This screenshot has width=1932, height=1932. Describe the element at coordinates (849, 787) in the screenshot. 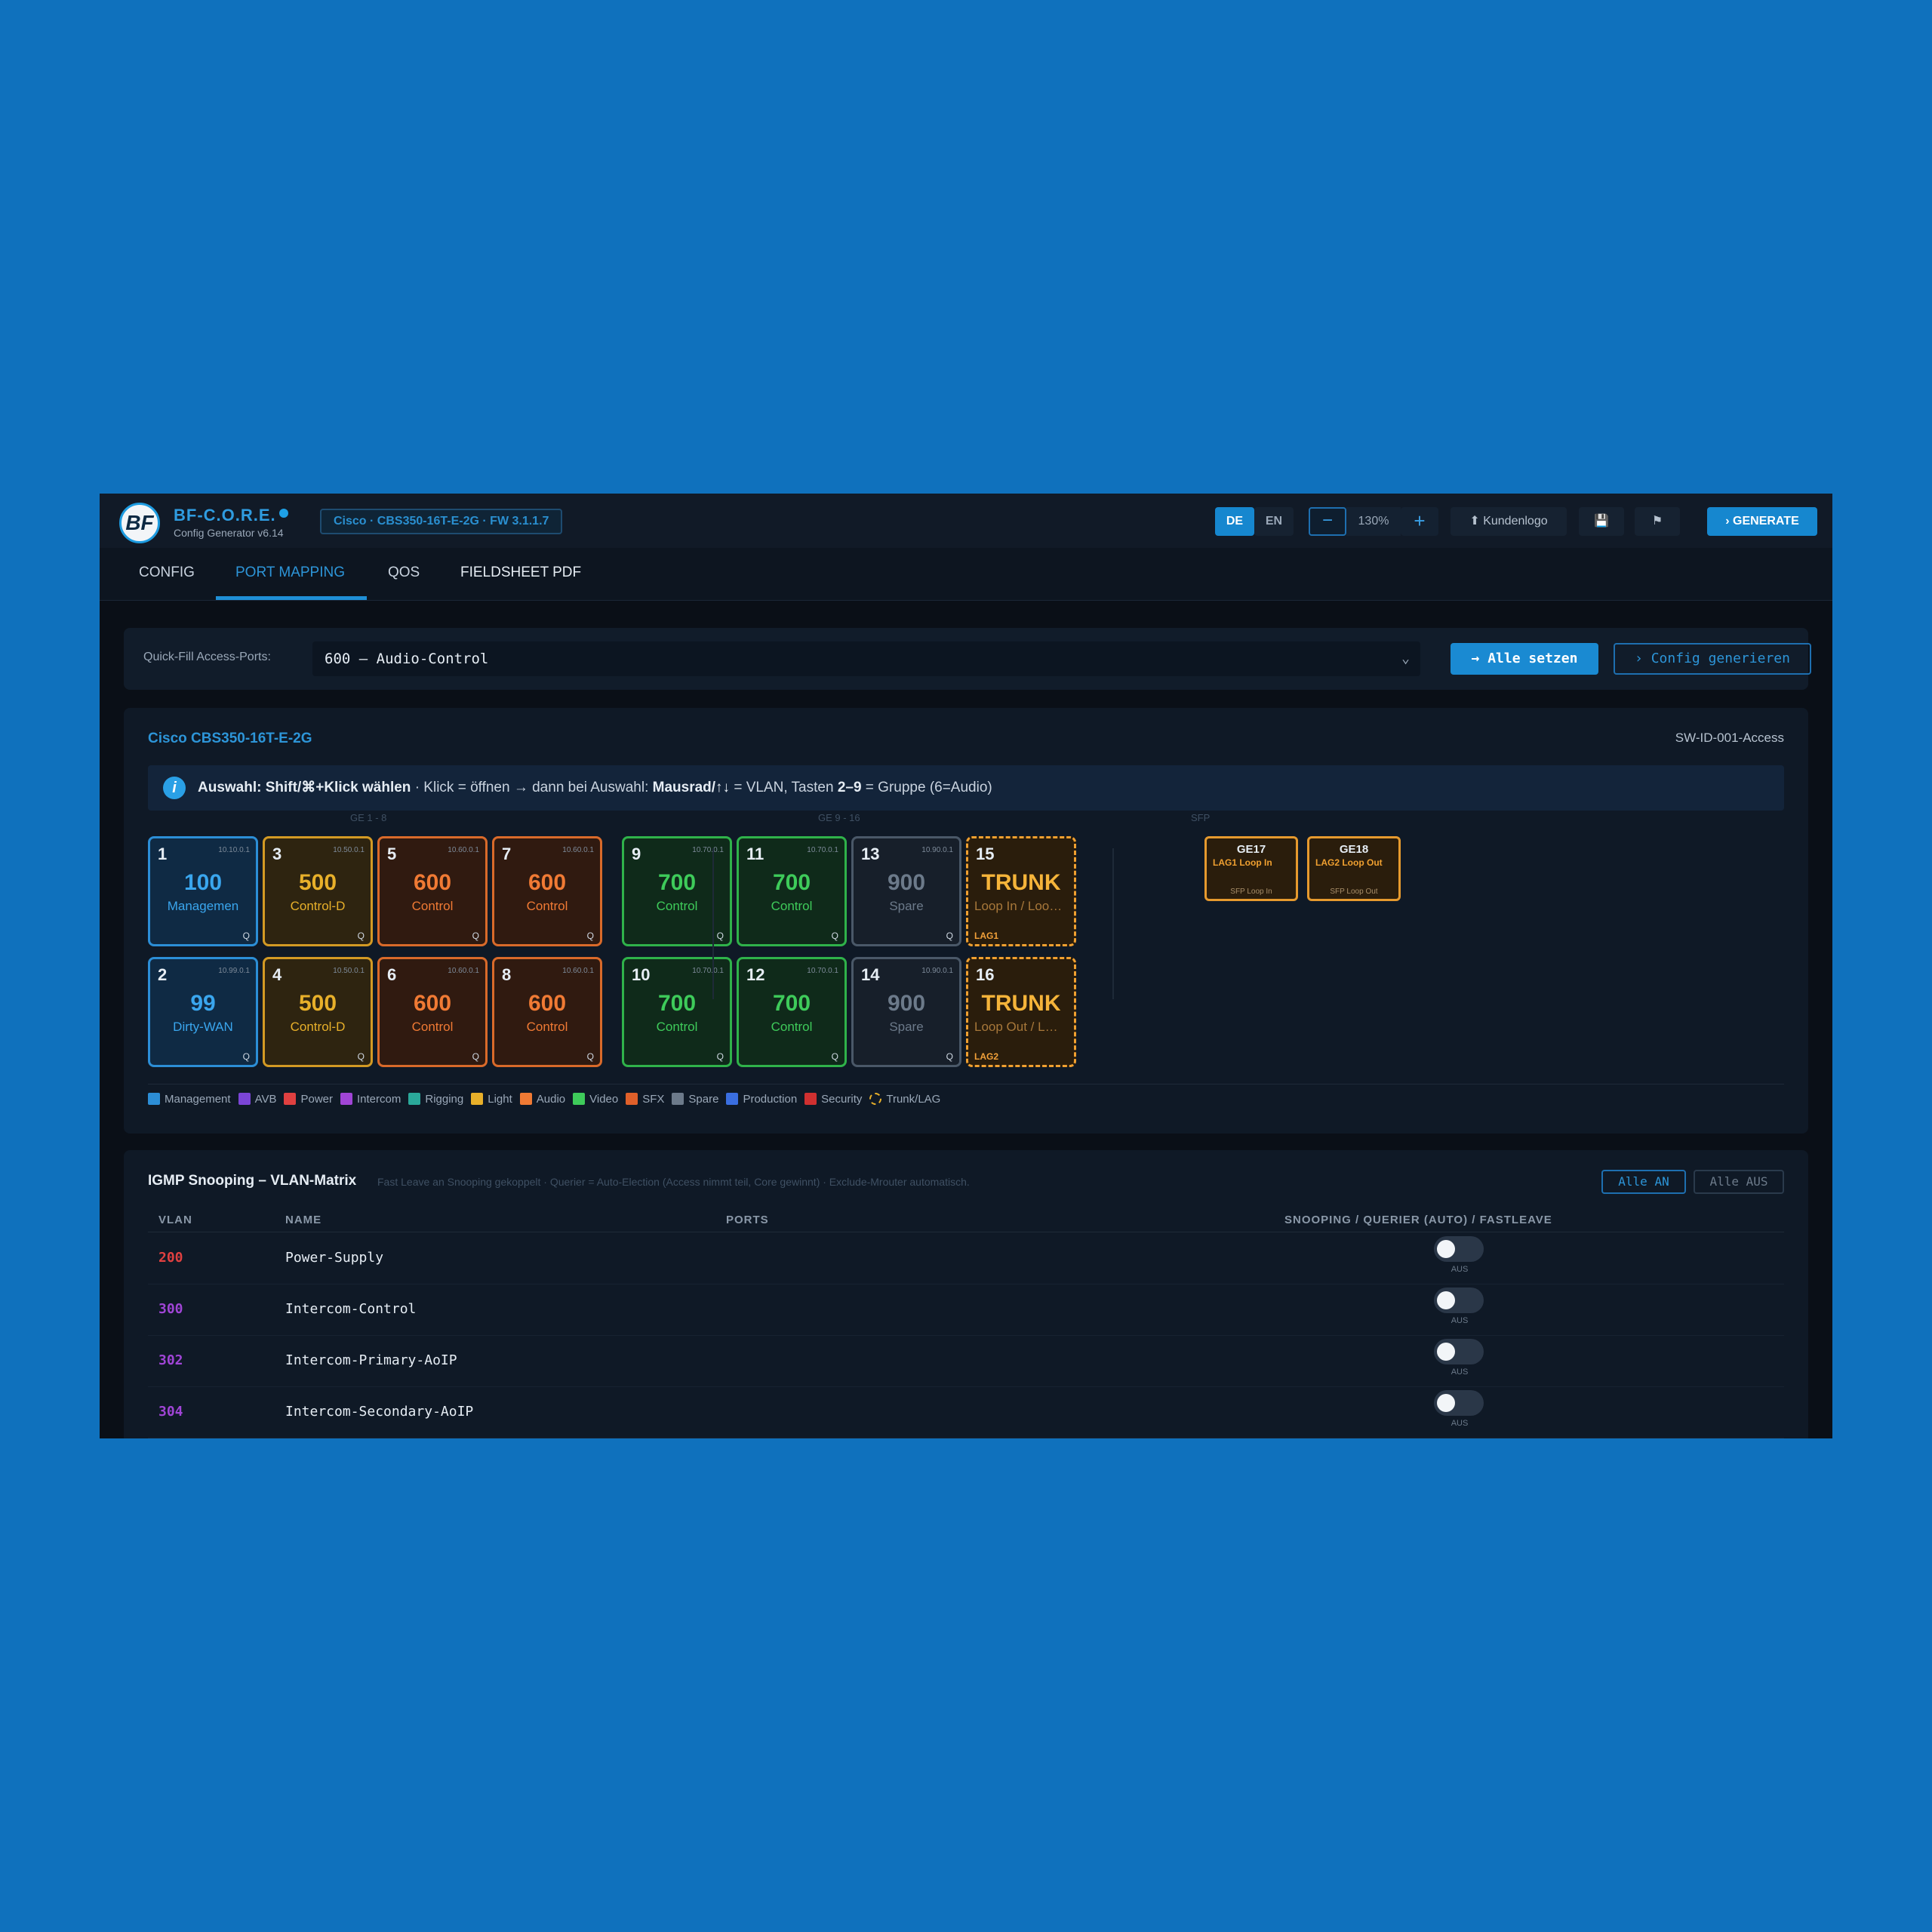

I see `hint-bold-3: 2–9` at that location.